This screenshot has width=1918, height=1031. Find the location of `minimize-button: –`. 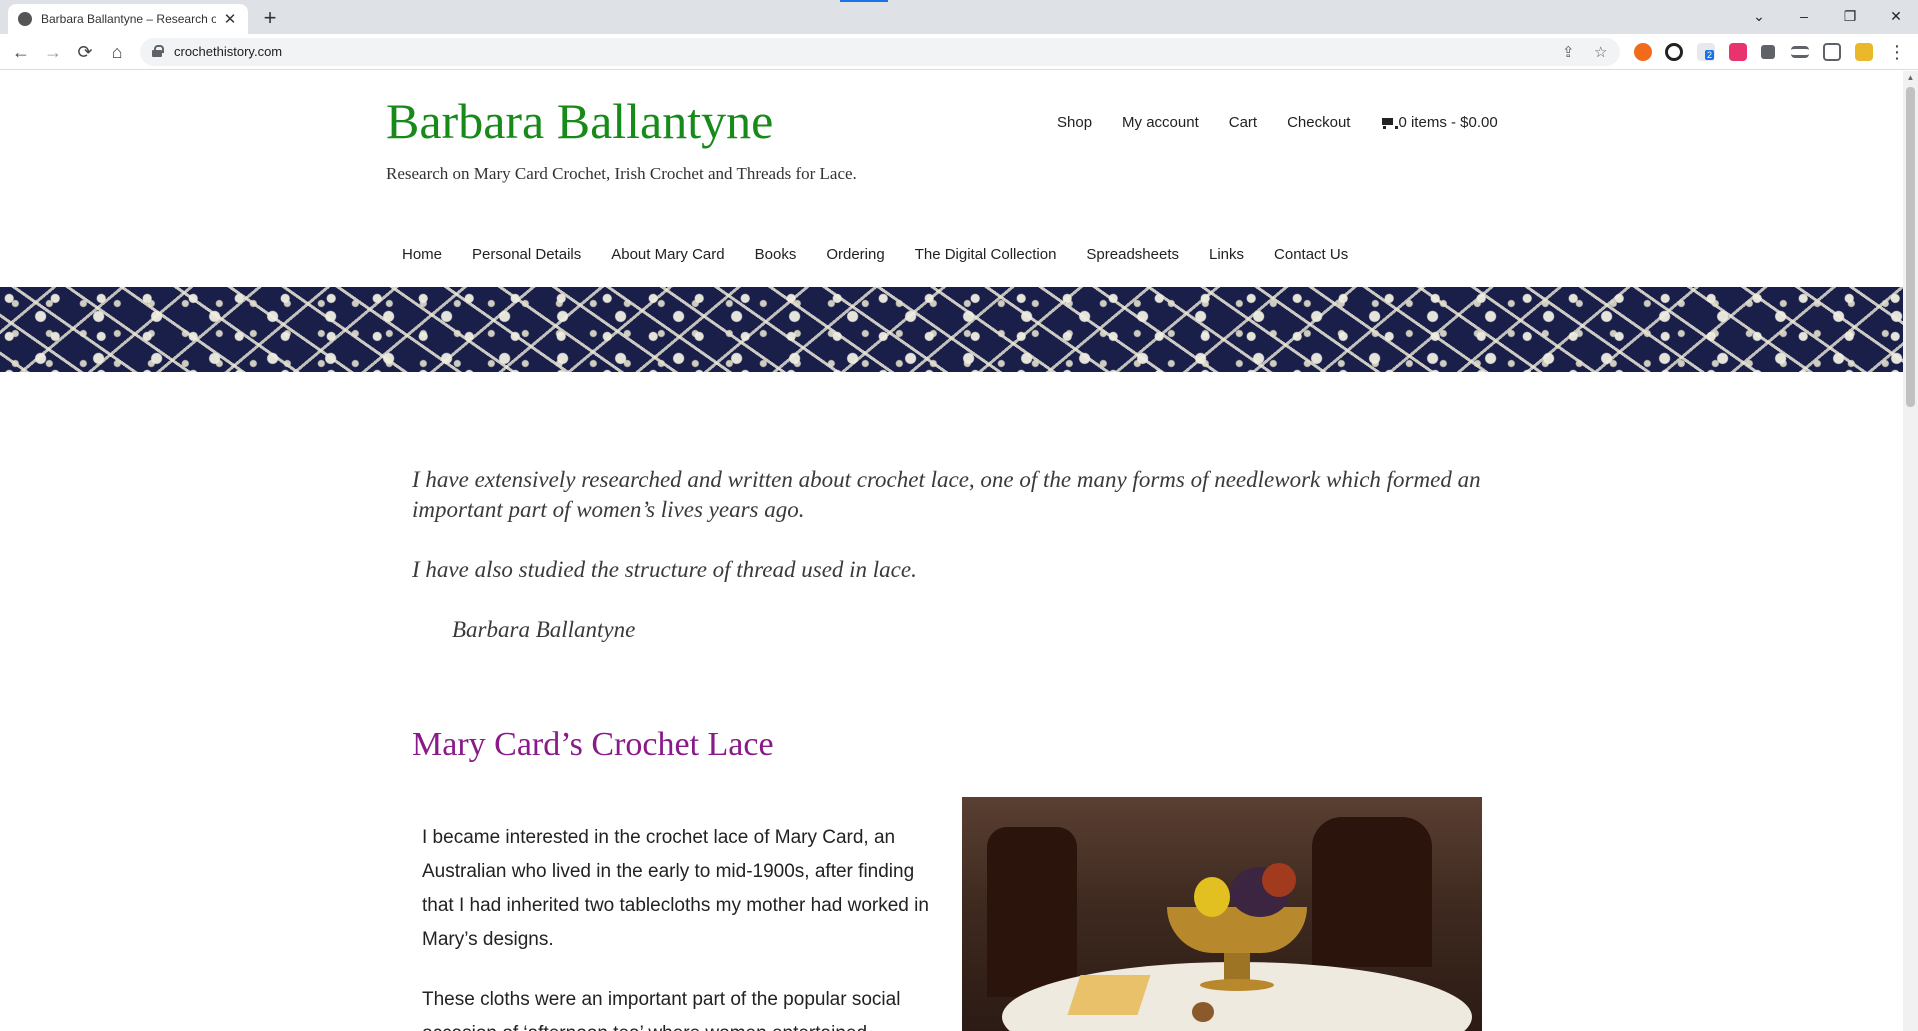

minimize-button: – is located at coordinates (1804, 16).